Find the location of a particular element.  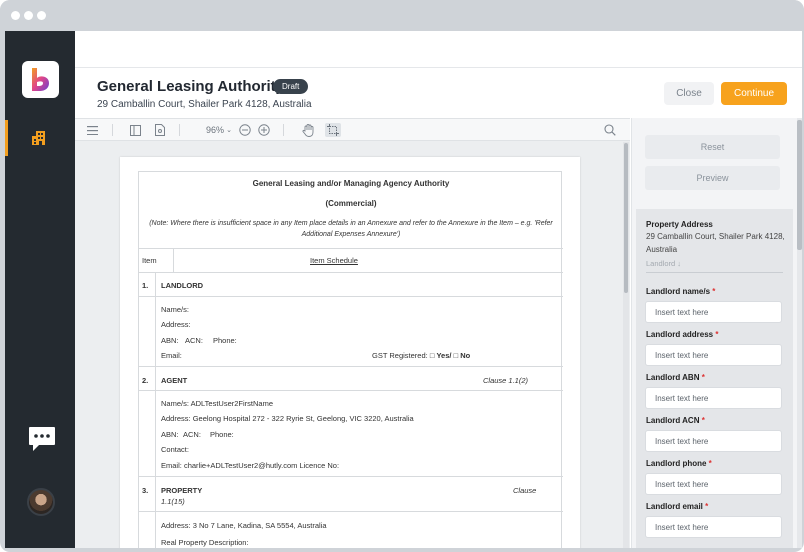

property-address-label: Address: is located at coordinates (176, 525).